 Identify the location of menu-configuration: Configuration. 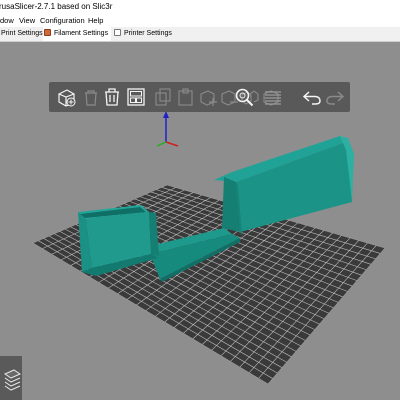
(62, 20).